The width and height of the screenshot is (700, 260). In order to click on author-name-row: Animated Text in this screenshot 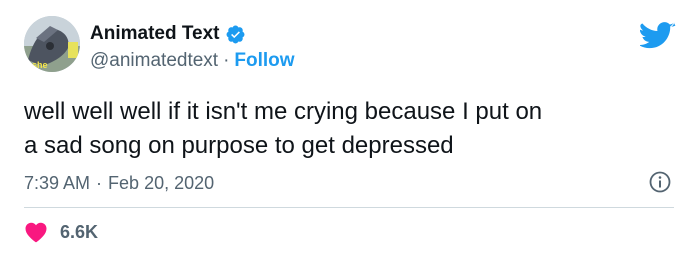, I will do `click(168, 34)`.